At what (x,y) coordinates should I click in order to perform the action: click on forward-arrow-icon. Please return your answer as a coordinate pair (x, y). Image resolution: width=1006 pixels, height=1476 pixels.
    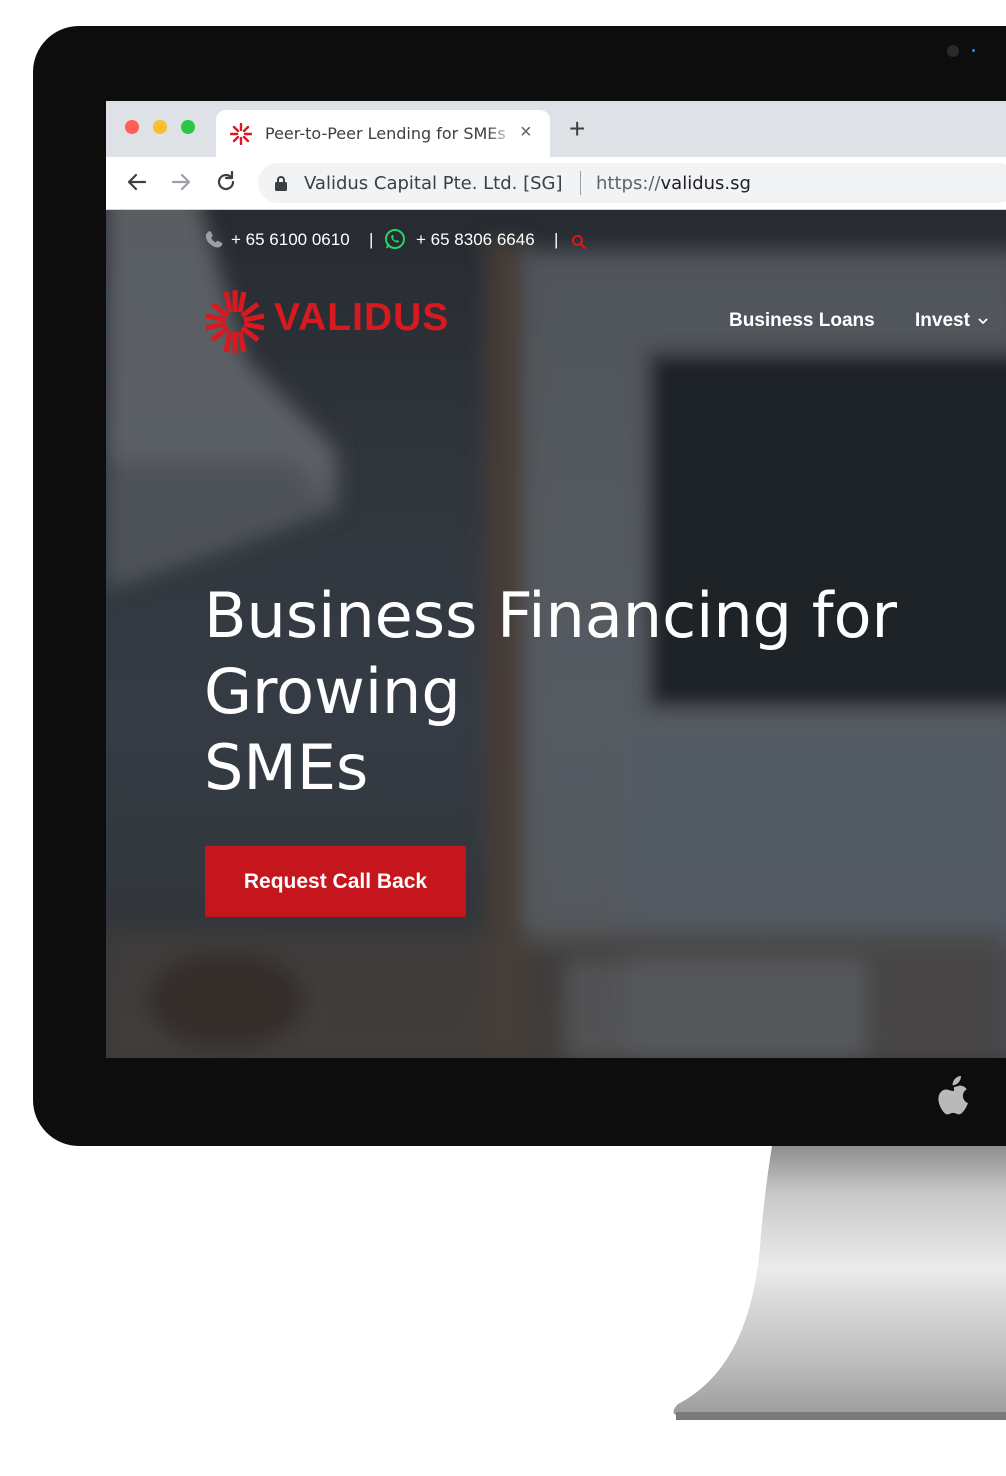
    Looking at the image, I should click on (181, 182).